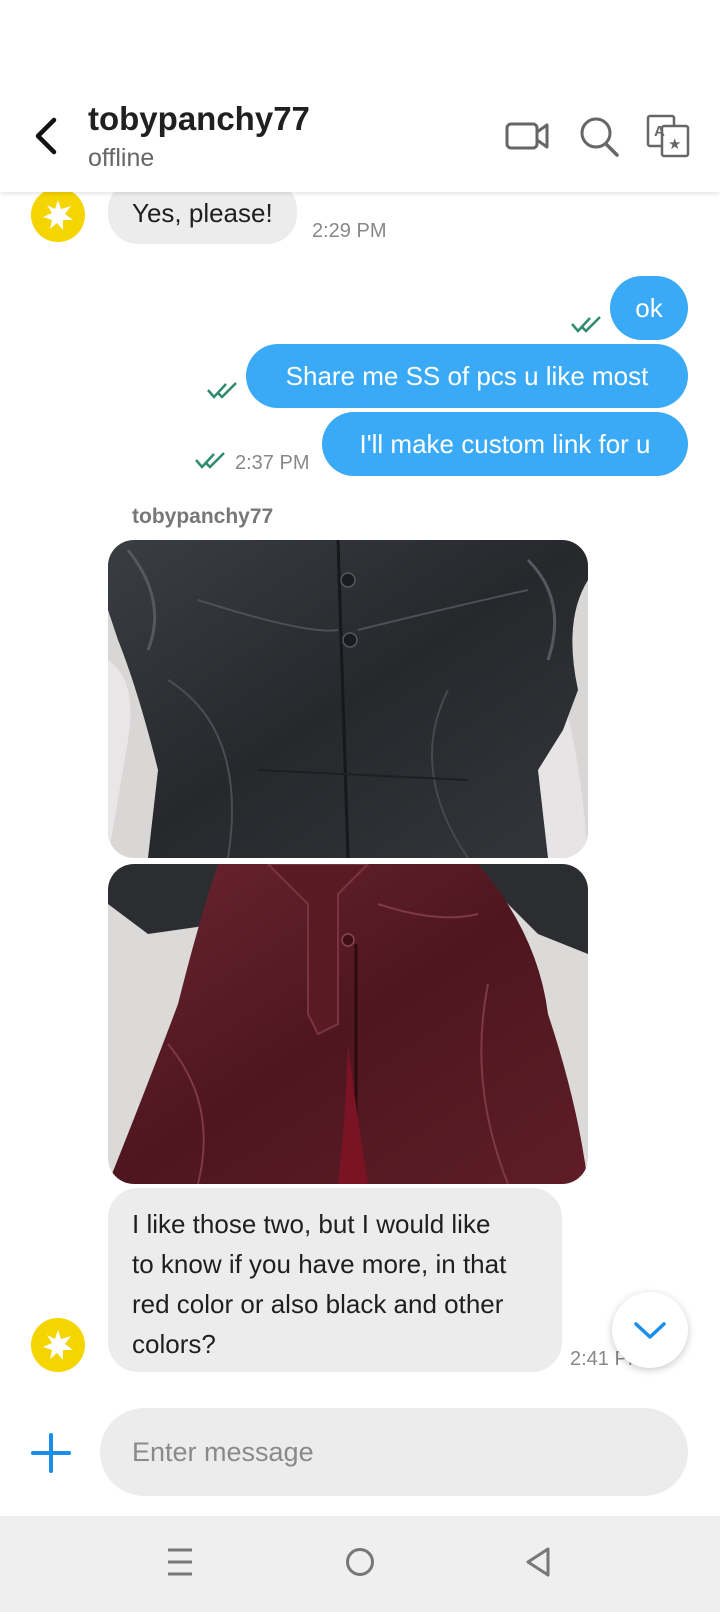  I want to click on burgundy-leather-coat-photo, so click(348, 1024).